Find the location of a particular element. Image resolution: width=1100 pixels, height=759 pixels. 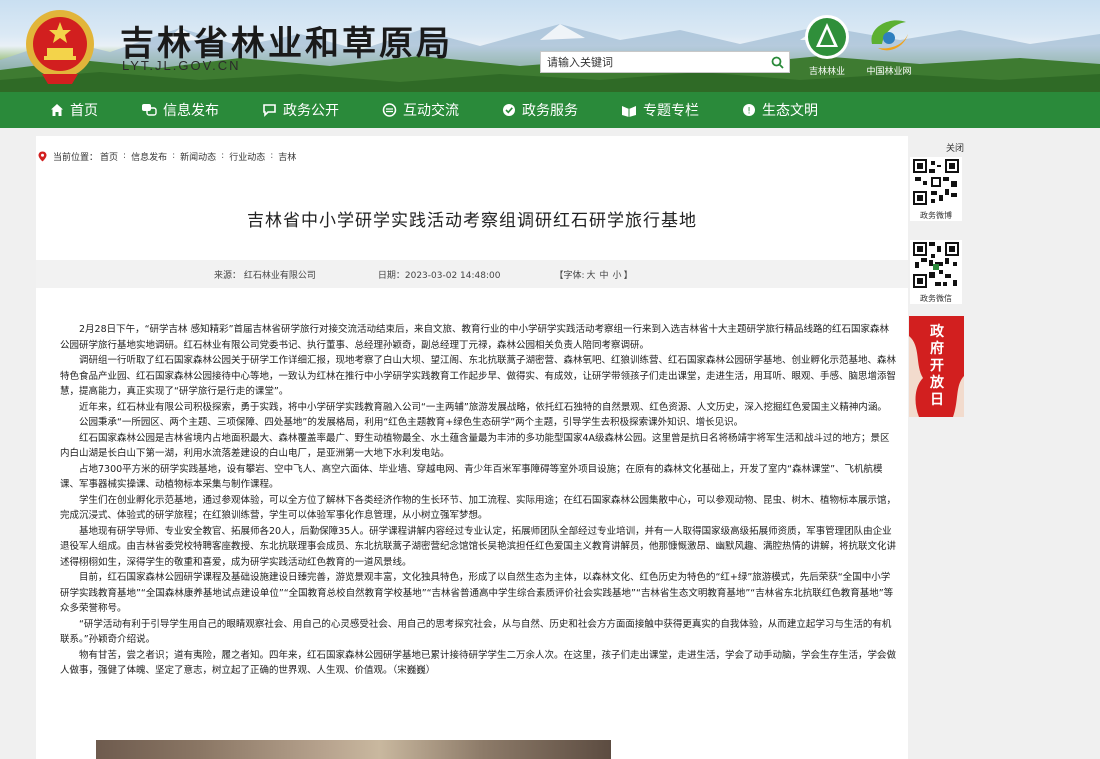

article-source: 来源： 红石林业有限公司 is located at coordinates (265, 275).